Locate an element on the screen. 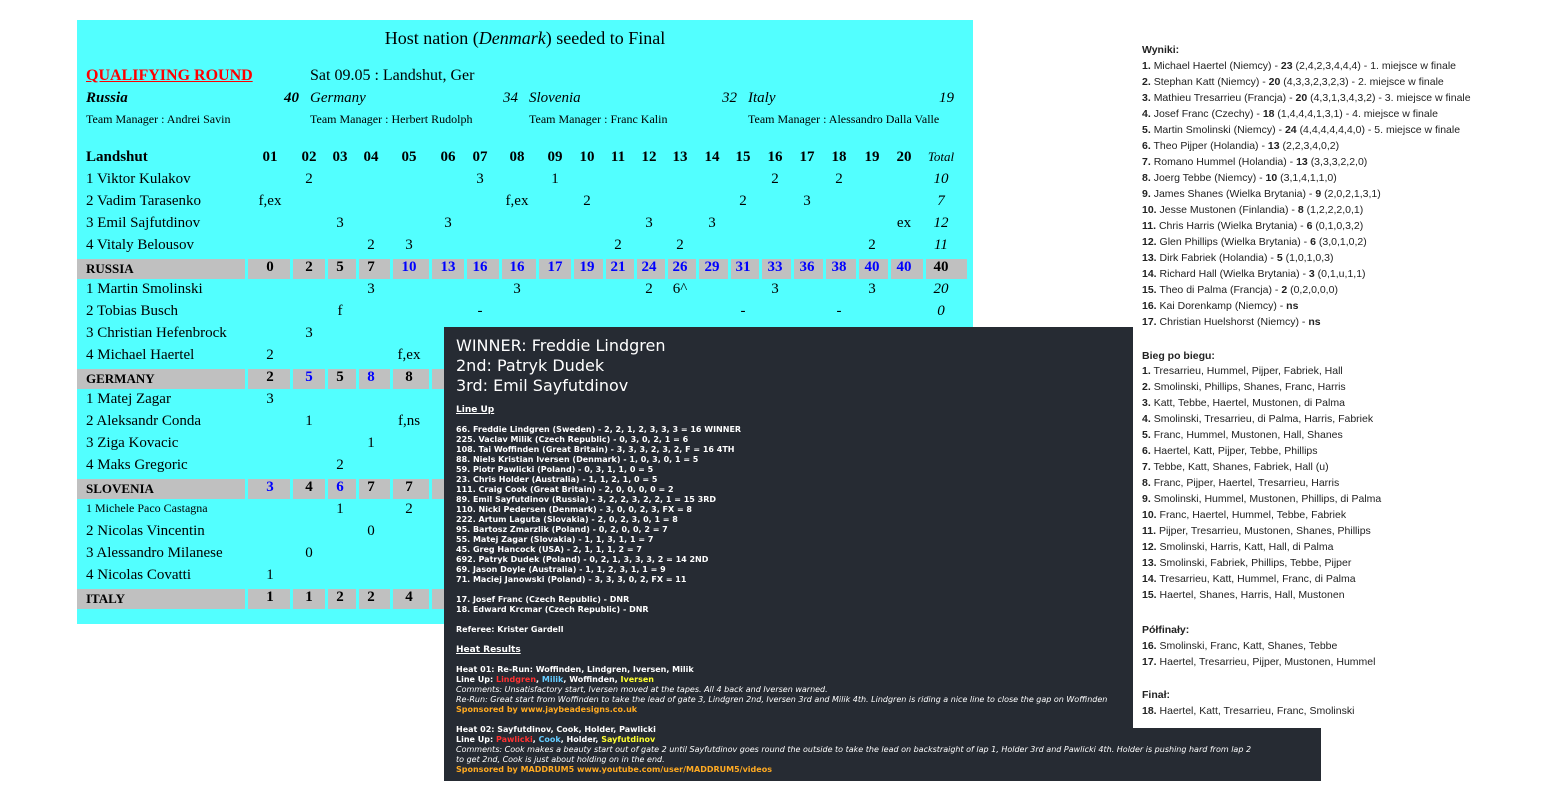  result-position: 2. is located at coordinates (1146, 82).